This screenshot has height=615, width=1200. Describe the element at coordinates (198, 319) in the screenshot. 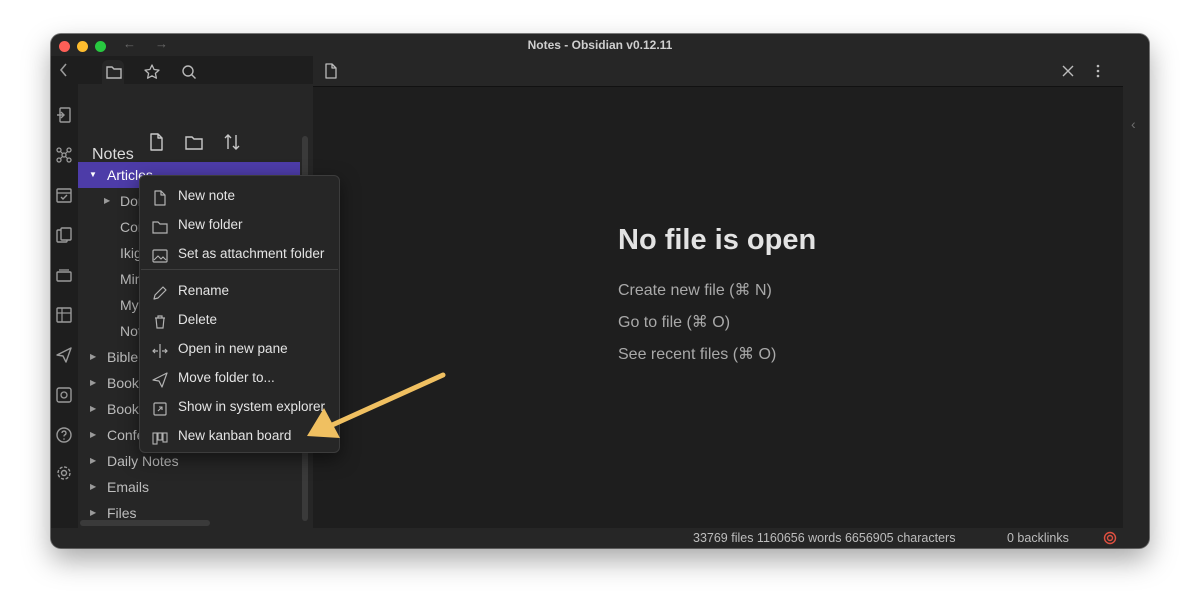

I see `menu-item-label: Delete` at that location.